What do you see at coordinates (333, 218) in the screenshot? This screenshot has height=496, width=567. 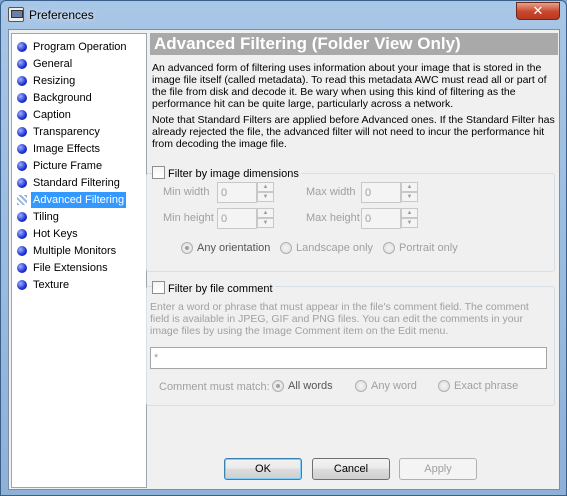 I see `max-height-label: Max height` at bounding box center [333, 218].